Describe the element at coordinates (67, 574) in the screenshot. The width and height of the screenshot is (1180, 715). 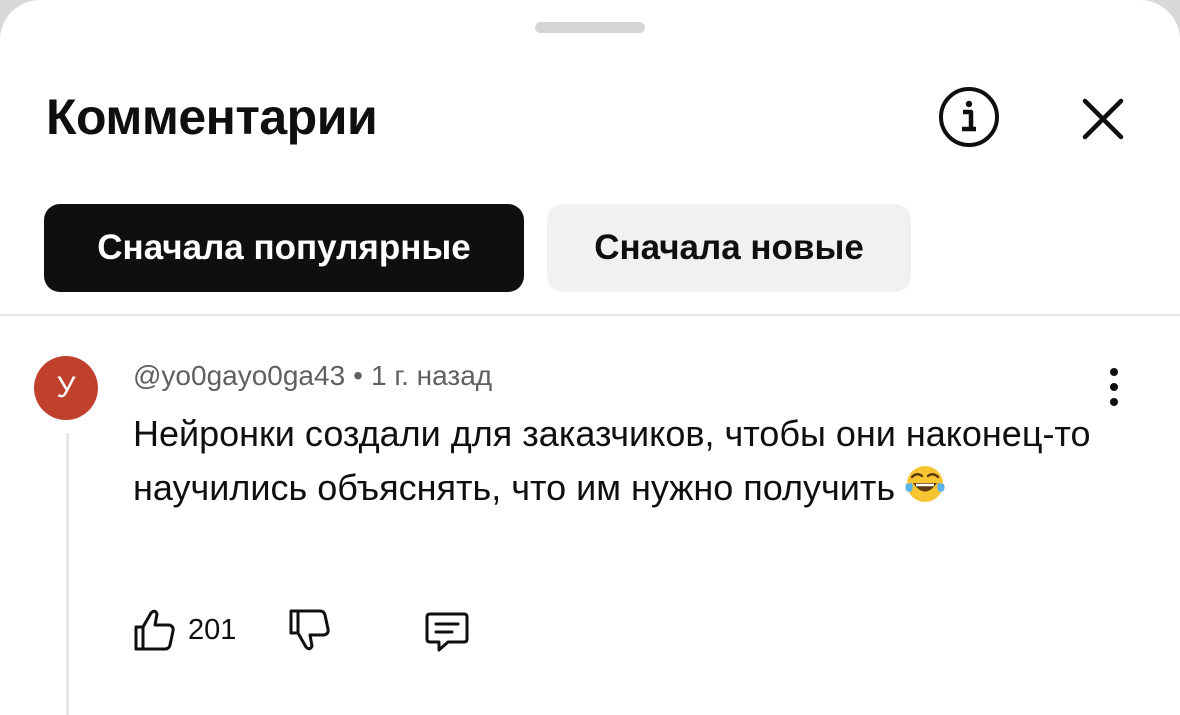
I see `thread-line` at that location.